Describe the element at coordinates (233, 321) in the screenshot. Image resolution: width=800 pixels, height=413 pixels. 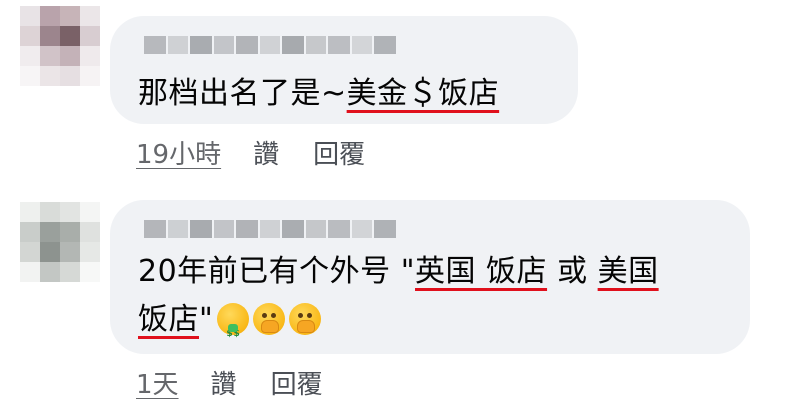
I see `money-mouth-face-icon: $ $` at that location.